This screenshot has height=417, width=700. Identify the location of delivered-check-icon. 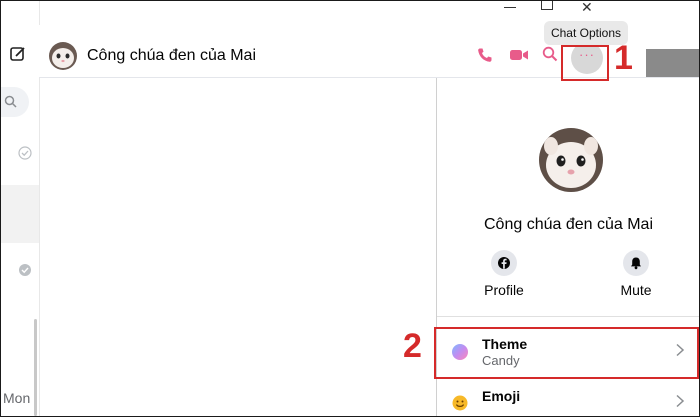
(25, 270).